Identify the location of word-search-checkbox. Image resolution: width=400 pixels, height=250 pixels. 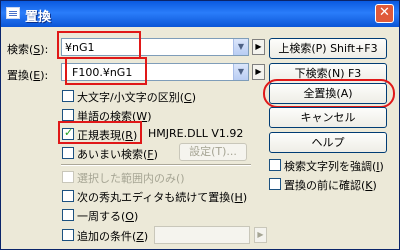
(68, 115).